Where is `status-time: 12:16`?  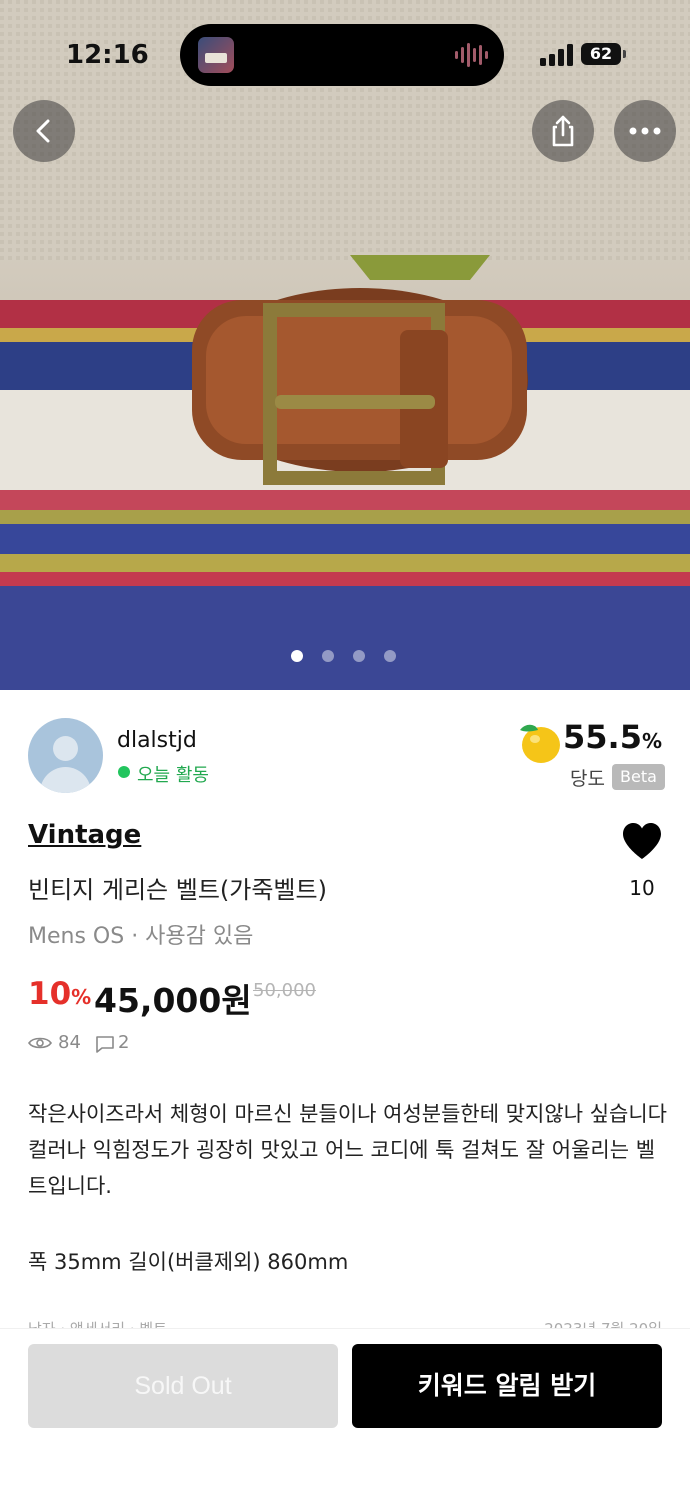 status-time: 12:16 is located at coordinates (107, 55).